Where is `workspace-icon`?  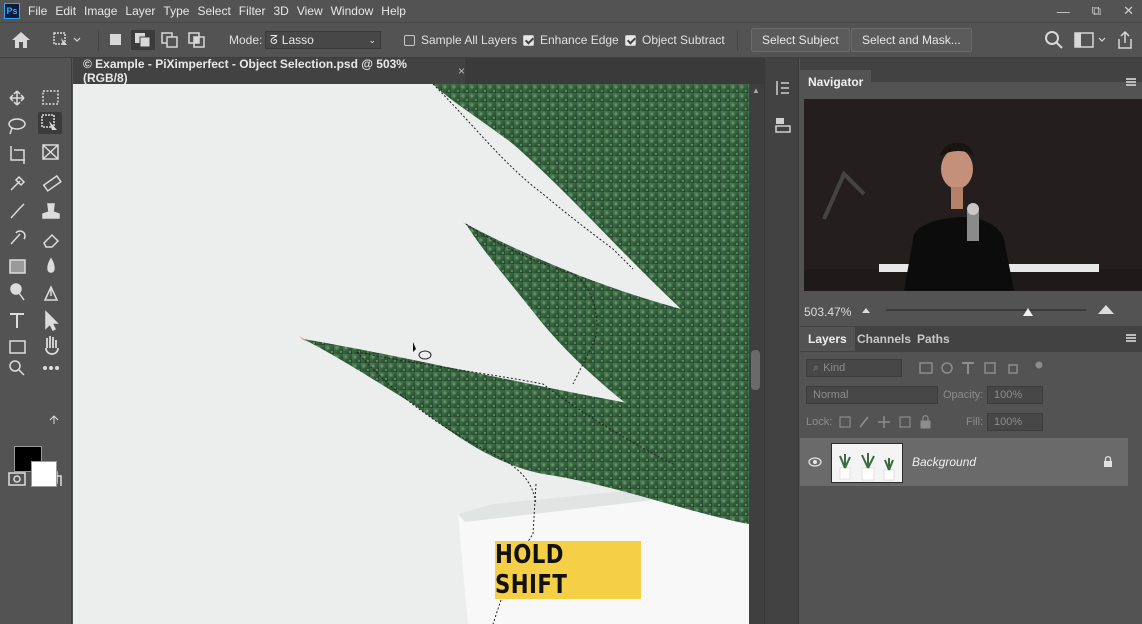 workspace-icon is located at coordinates (1090, 40).